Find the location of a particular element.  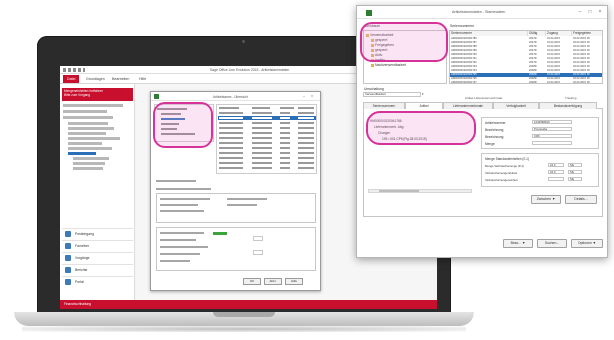

chevron-down-icon: ▾ is located at coordinates (423, 94).